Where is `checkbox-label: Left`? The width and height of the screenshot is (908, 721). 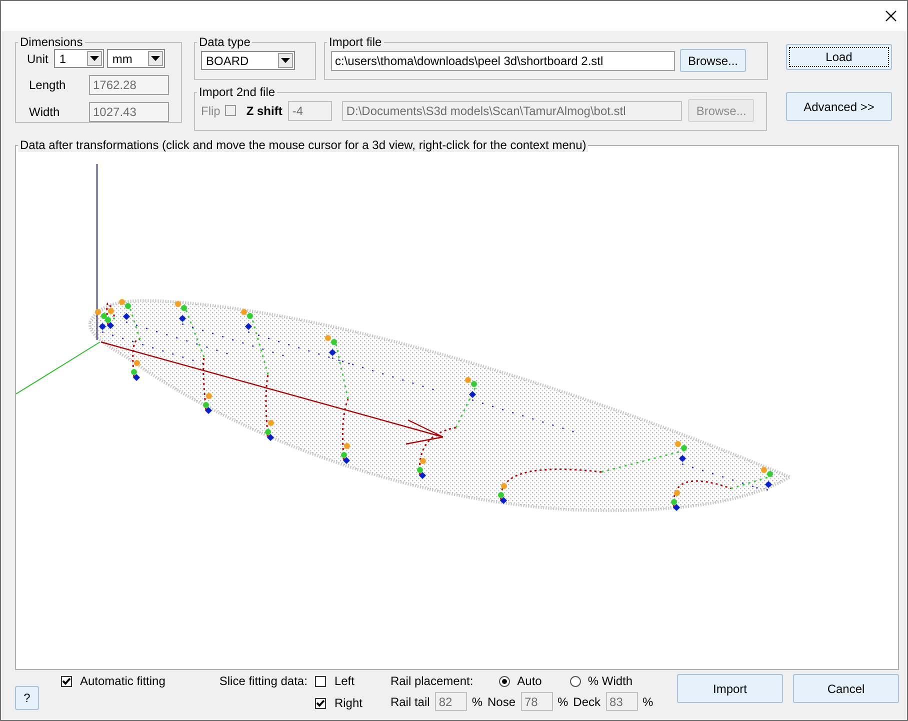 checkbox-label: Left is located at coordinates (344, 681).